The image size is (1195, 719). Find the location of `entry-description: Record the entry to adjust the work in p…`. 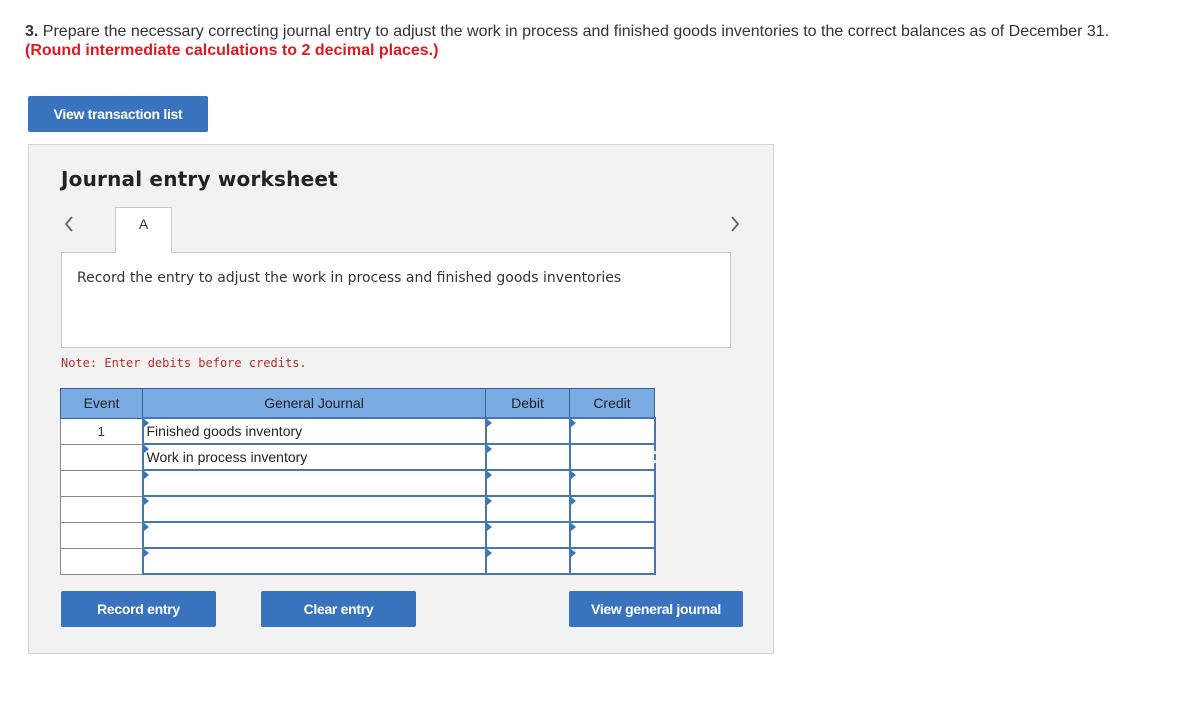

entry-description: Record the entry to adjust the work in p… is located at coordinates (396, 300).